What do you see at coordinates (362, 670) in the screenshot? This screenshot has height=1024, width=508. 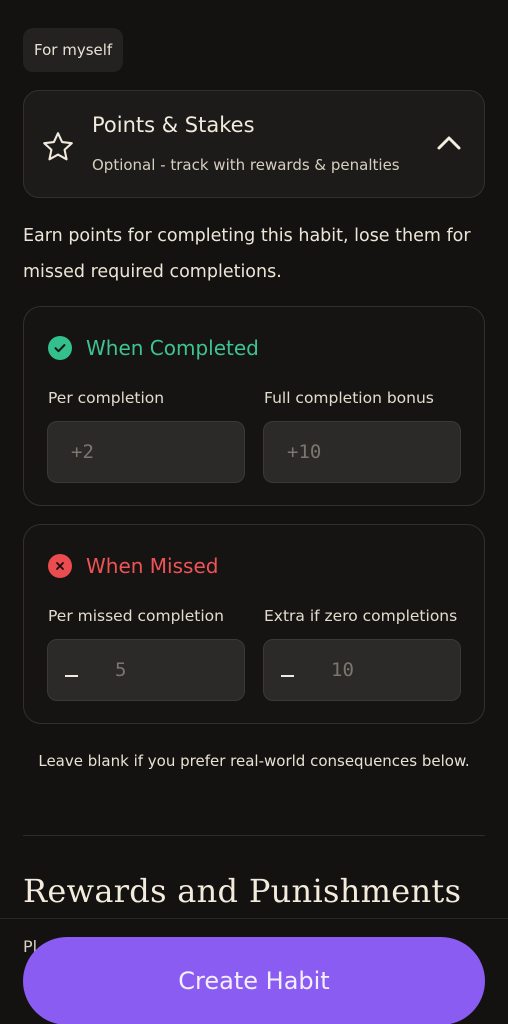 I see `extra-if-zero-input: 10` at bounding box center [362, 670].